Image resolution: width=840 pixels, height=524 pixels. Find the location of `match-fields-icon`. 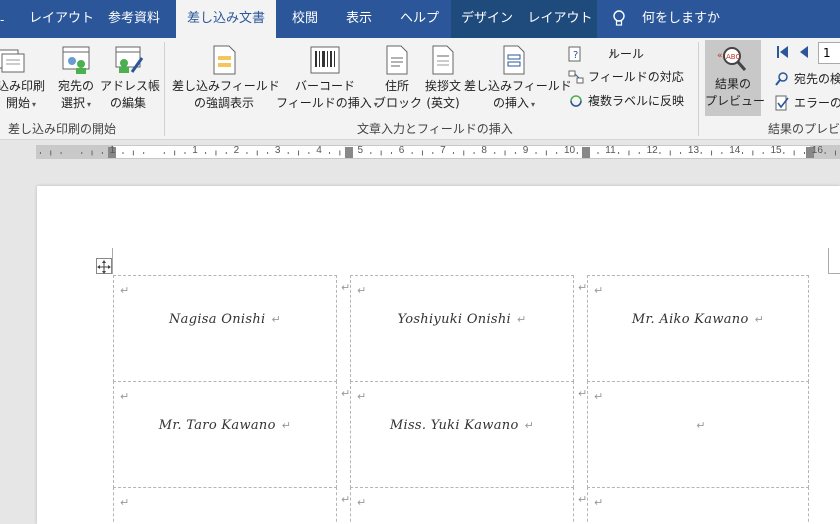

match-fields-icon is located at coordinates (576, 77).